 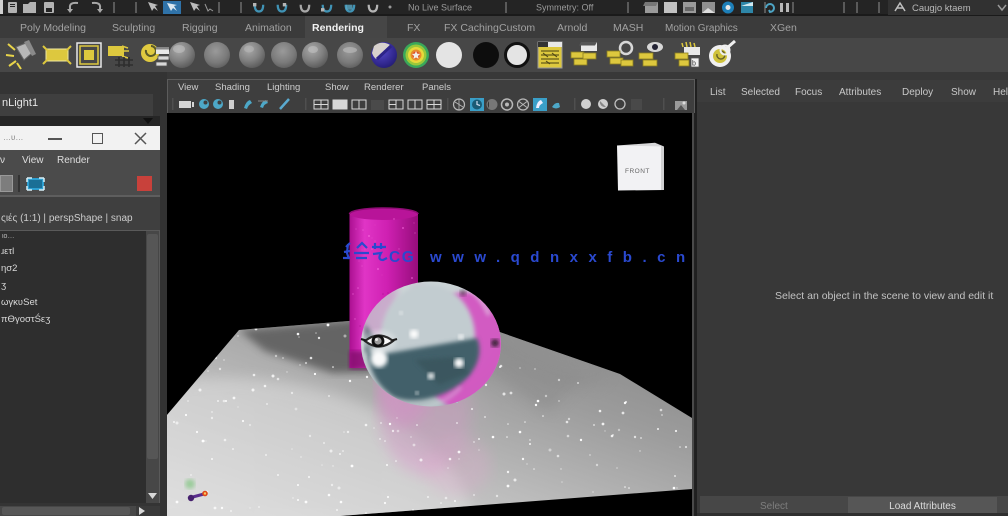 I want to click on svg-text: Symmetry: Off, so click(x=565, y=8).